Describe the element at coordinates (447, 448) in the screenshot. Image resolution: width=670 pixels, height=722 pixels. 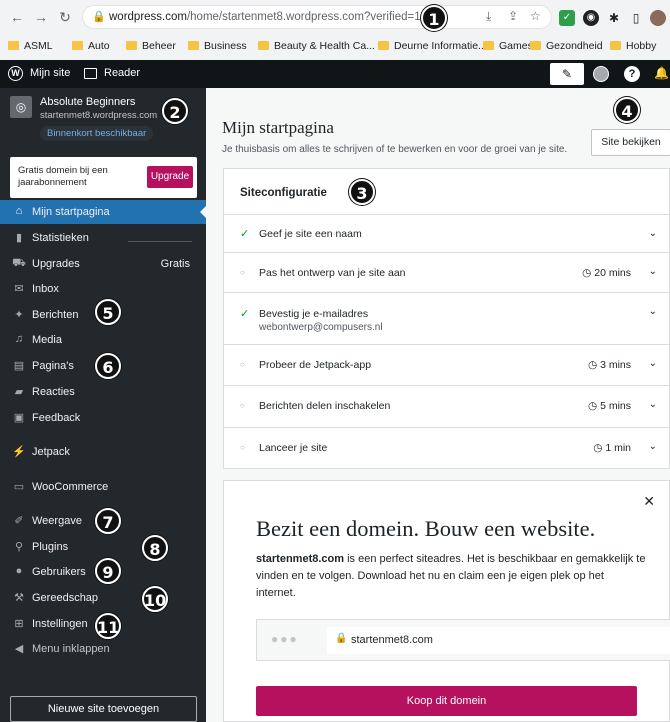
I see `task-row: ○ Lanceer je site ◷ 1 min ⌄` at that location.